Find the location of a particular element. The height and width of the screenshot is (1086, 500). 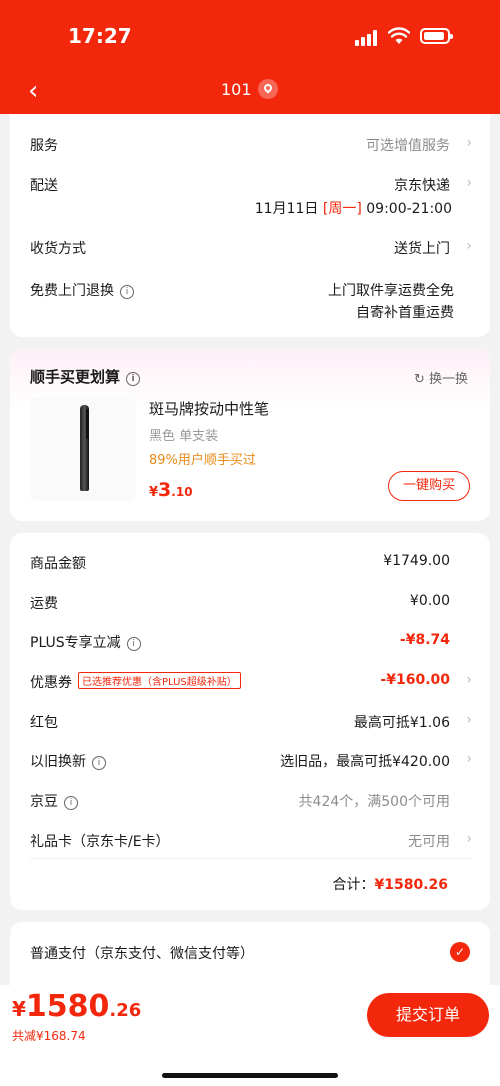

tradein-value: 选旧品，最高可抵¥420.00 is located at coordinates (365, 762).